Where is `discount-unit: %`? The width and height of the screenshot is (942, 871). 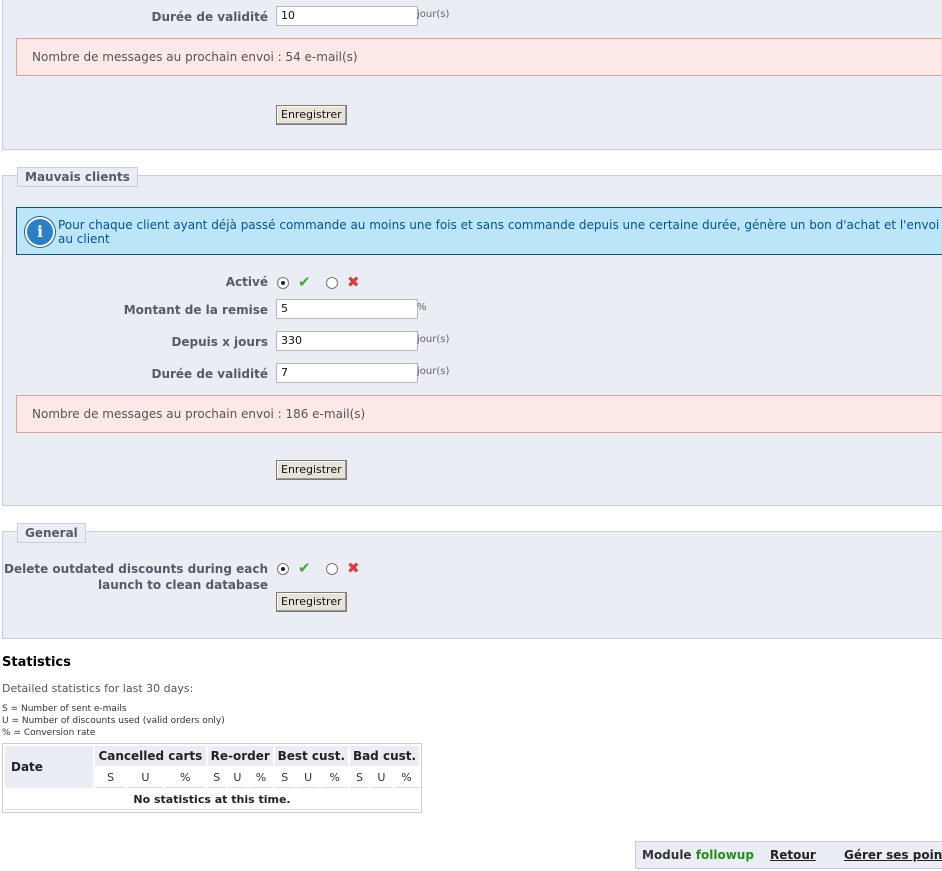 discount-unit: % is located at coordinates (422, 307).